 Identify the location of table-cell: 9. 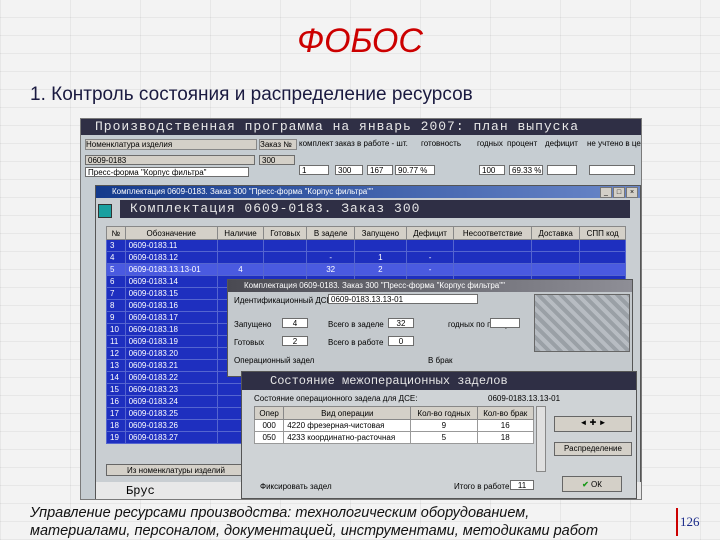
(116, 317).